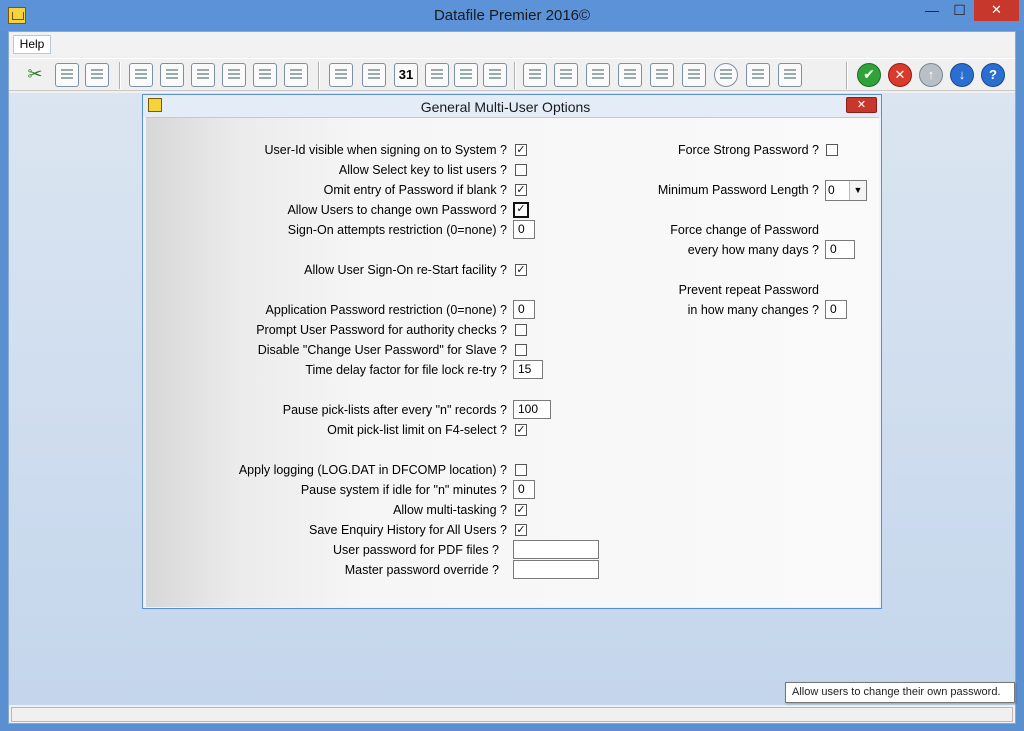  I want to click on min-password-length-dropdown: 0 ▼, so click(846, 190).